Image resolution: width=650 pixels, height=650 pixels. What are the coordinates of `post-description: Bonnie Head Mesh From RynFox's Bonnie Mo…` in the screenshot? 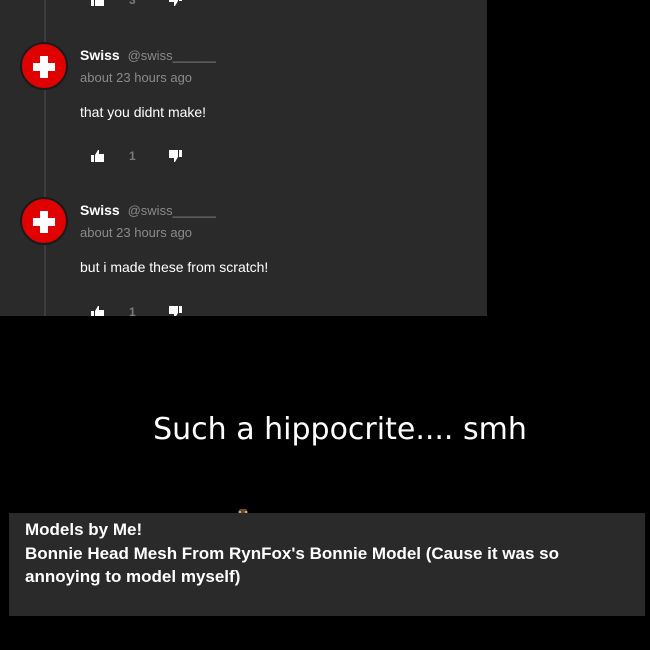 It's located at (292, 565).